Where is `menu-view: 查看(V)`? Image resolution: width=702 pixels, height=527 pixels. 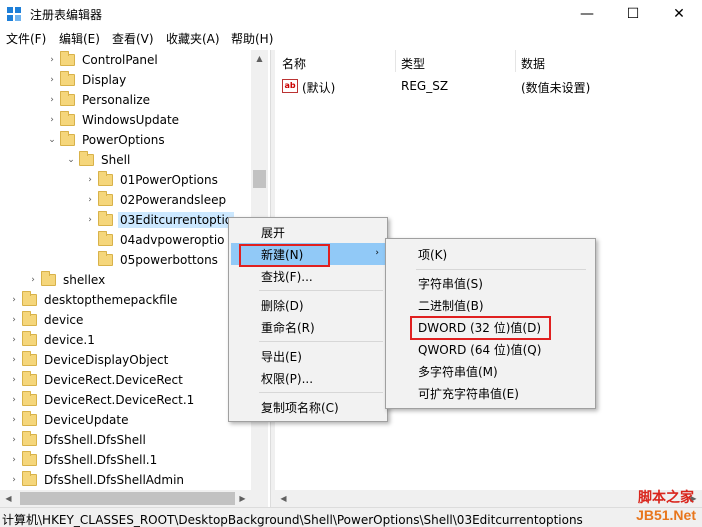 menu-view: 查看(V) is located at coordinates (133, 38).